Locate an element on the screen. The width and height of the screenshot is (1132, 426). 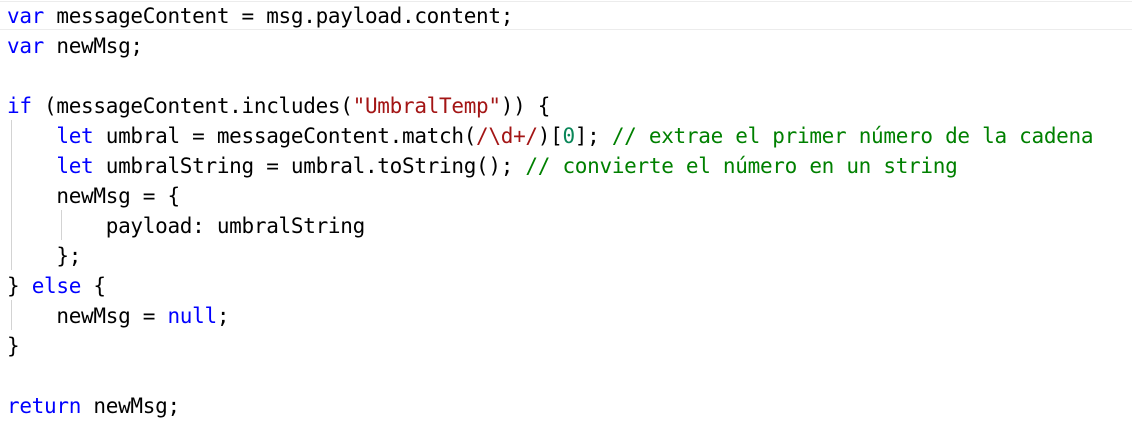
code-token-text: payload: umbralString is located at coordinates (186, 226).